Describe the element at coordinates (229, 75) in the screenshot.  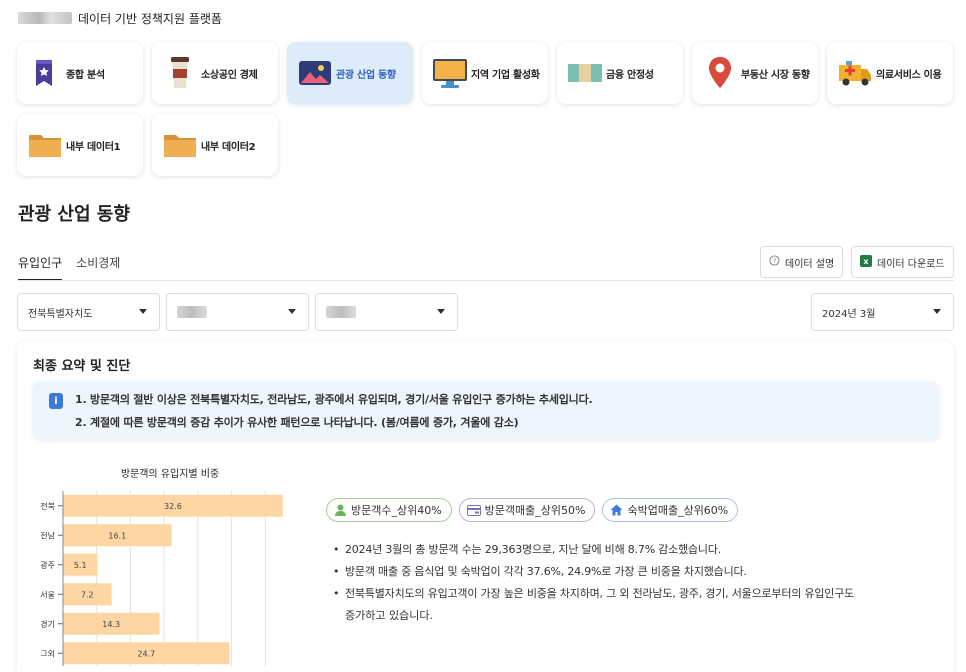
I see `card-label: 소상공인 경제` at that location.